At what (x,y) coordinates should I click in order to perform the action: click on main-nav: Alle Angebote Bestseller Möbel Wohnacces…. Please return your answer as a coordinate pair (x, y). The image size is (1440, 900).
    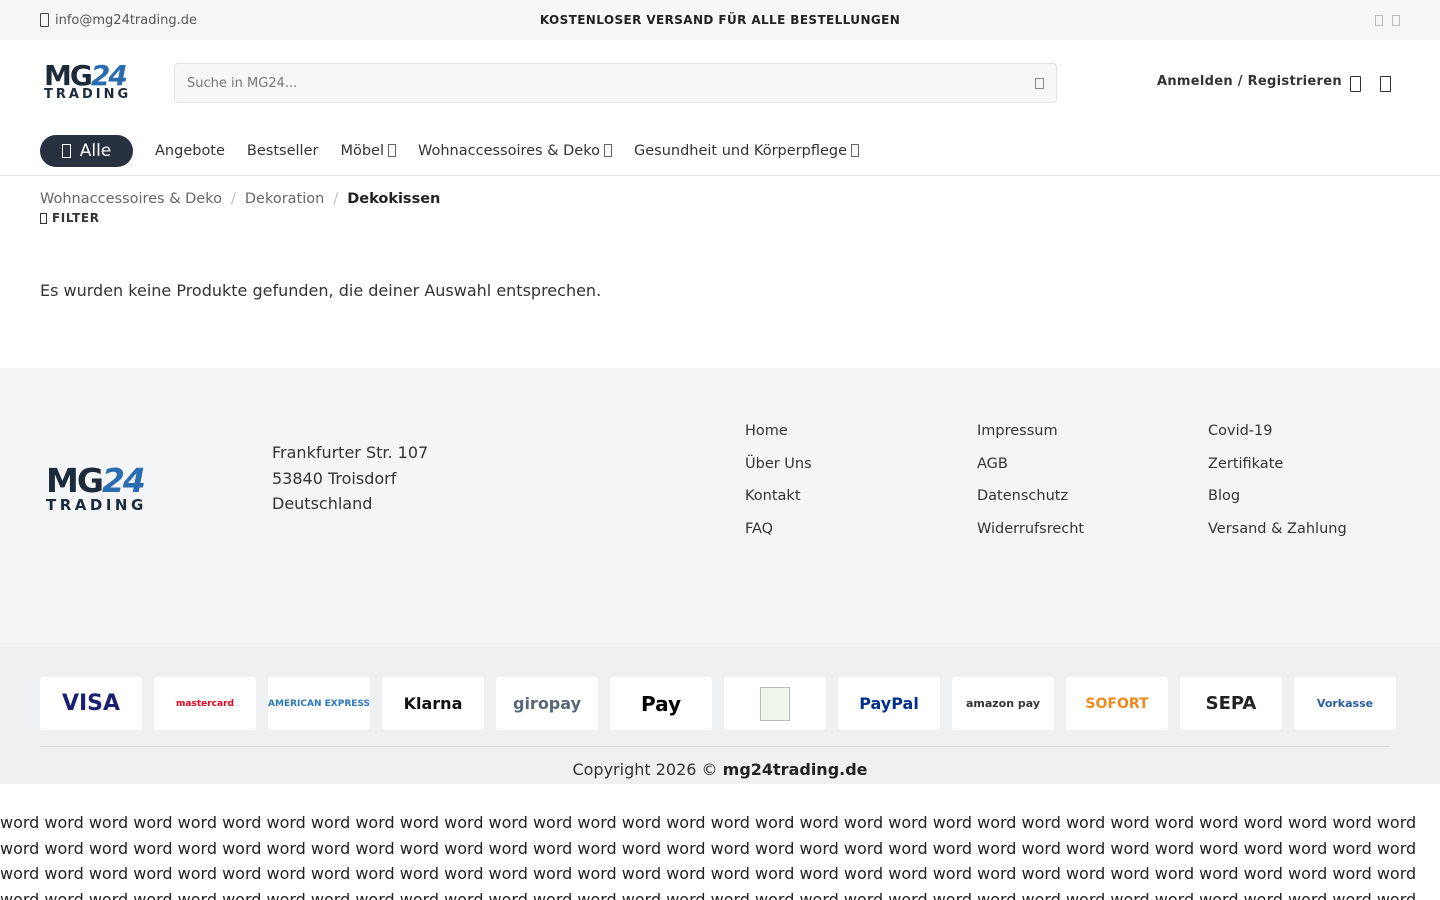
    Looking at the image, I should click on (720, 151).